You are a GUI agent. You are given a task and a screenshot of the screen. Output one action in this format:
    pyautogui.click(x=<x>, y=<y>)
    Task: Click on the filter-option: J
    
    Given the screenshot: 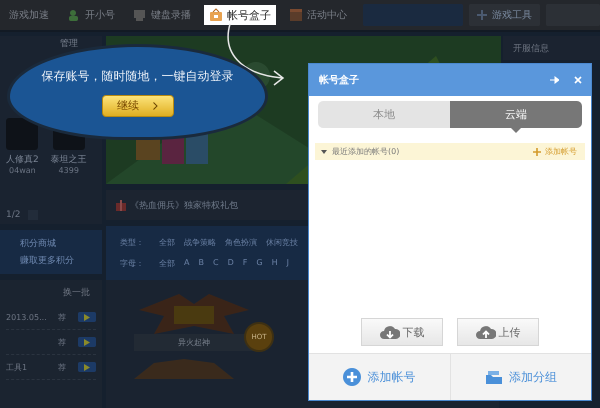 What is the action you would take?
    pyautogui.click(x=287, y=263)
    